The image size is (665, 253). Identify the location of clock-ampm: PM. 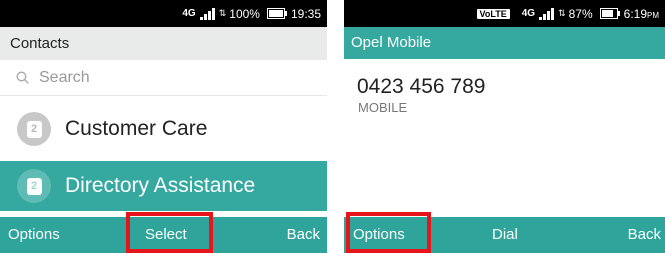
(653, 15).